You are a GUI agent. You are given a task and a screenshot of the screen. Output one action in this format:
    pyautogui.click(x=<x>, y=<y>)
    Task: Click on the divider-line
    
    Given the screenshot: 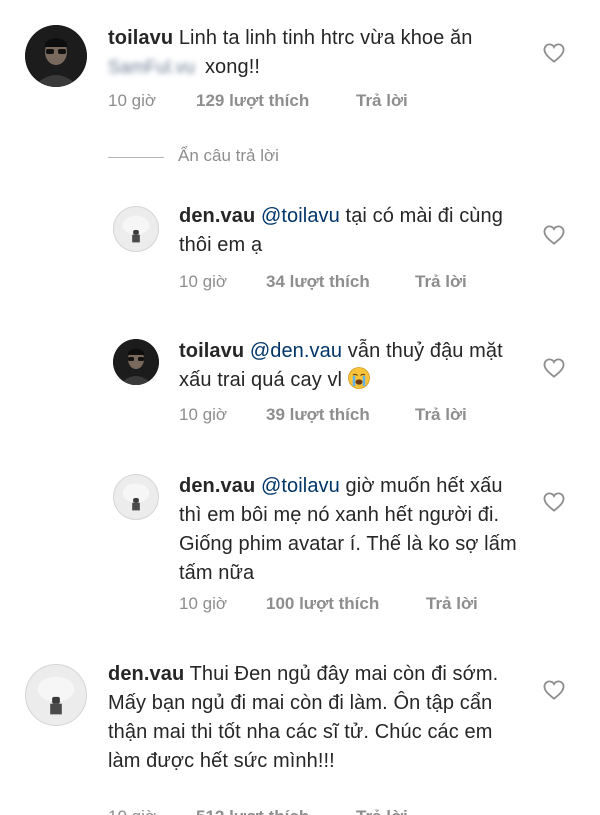 What is the action you would take?
    pyautogui.click(x=136, y=157)
    